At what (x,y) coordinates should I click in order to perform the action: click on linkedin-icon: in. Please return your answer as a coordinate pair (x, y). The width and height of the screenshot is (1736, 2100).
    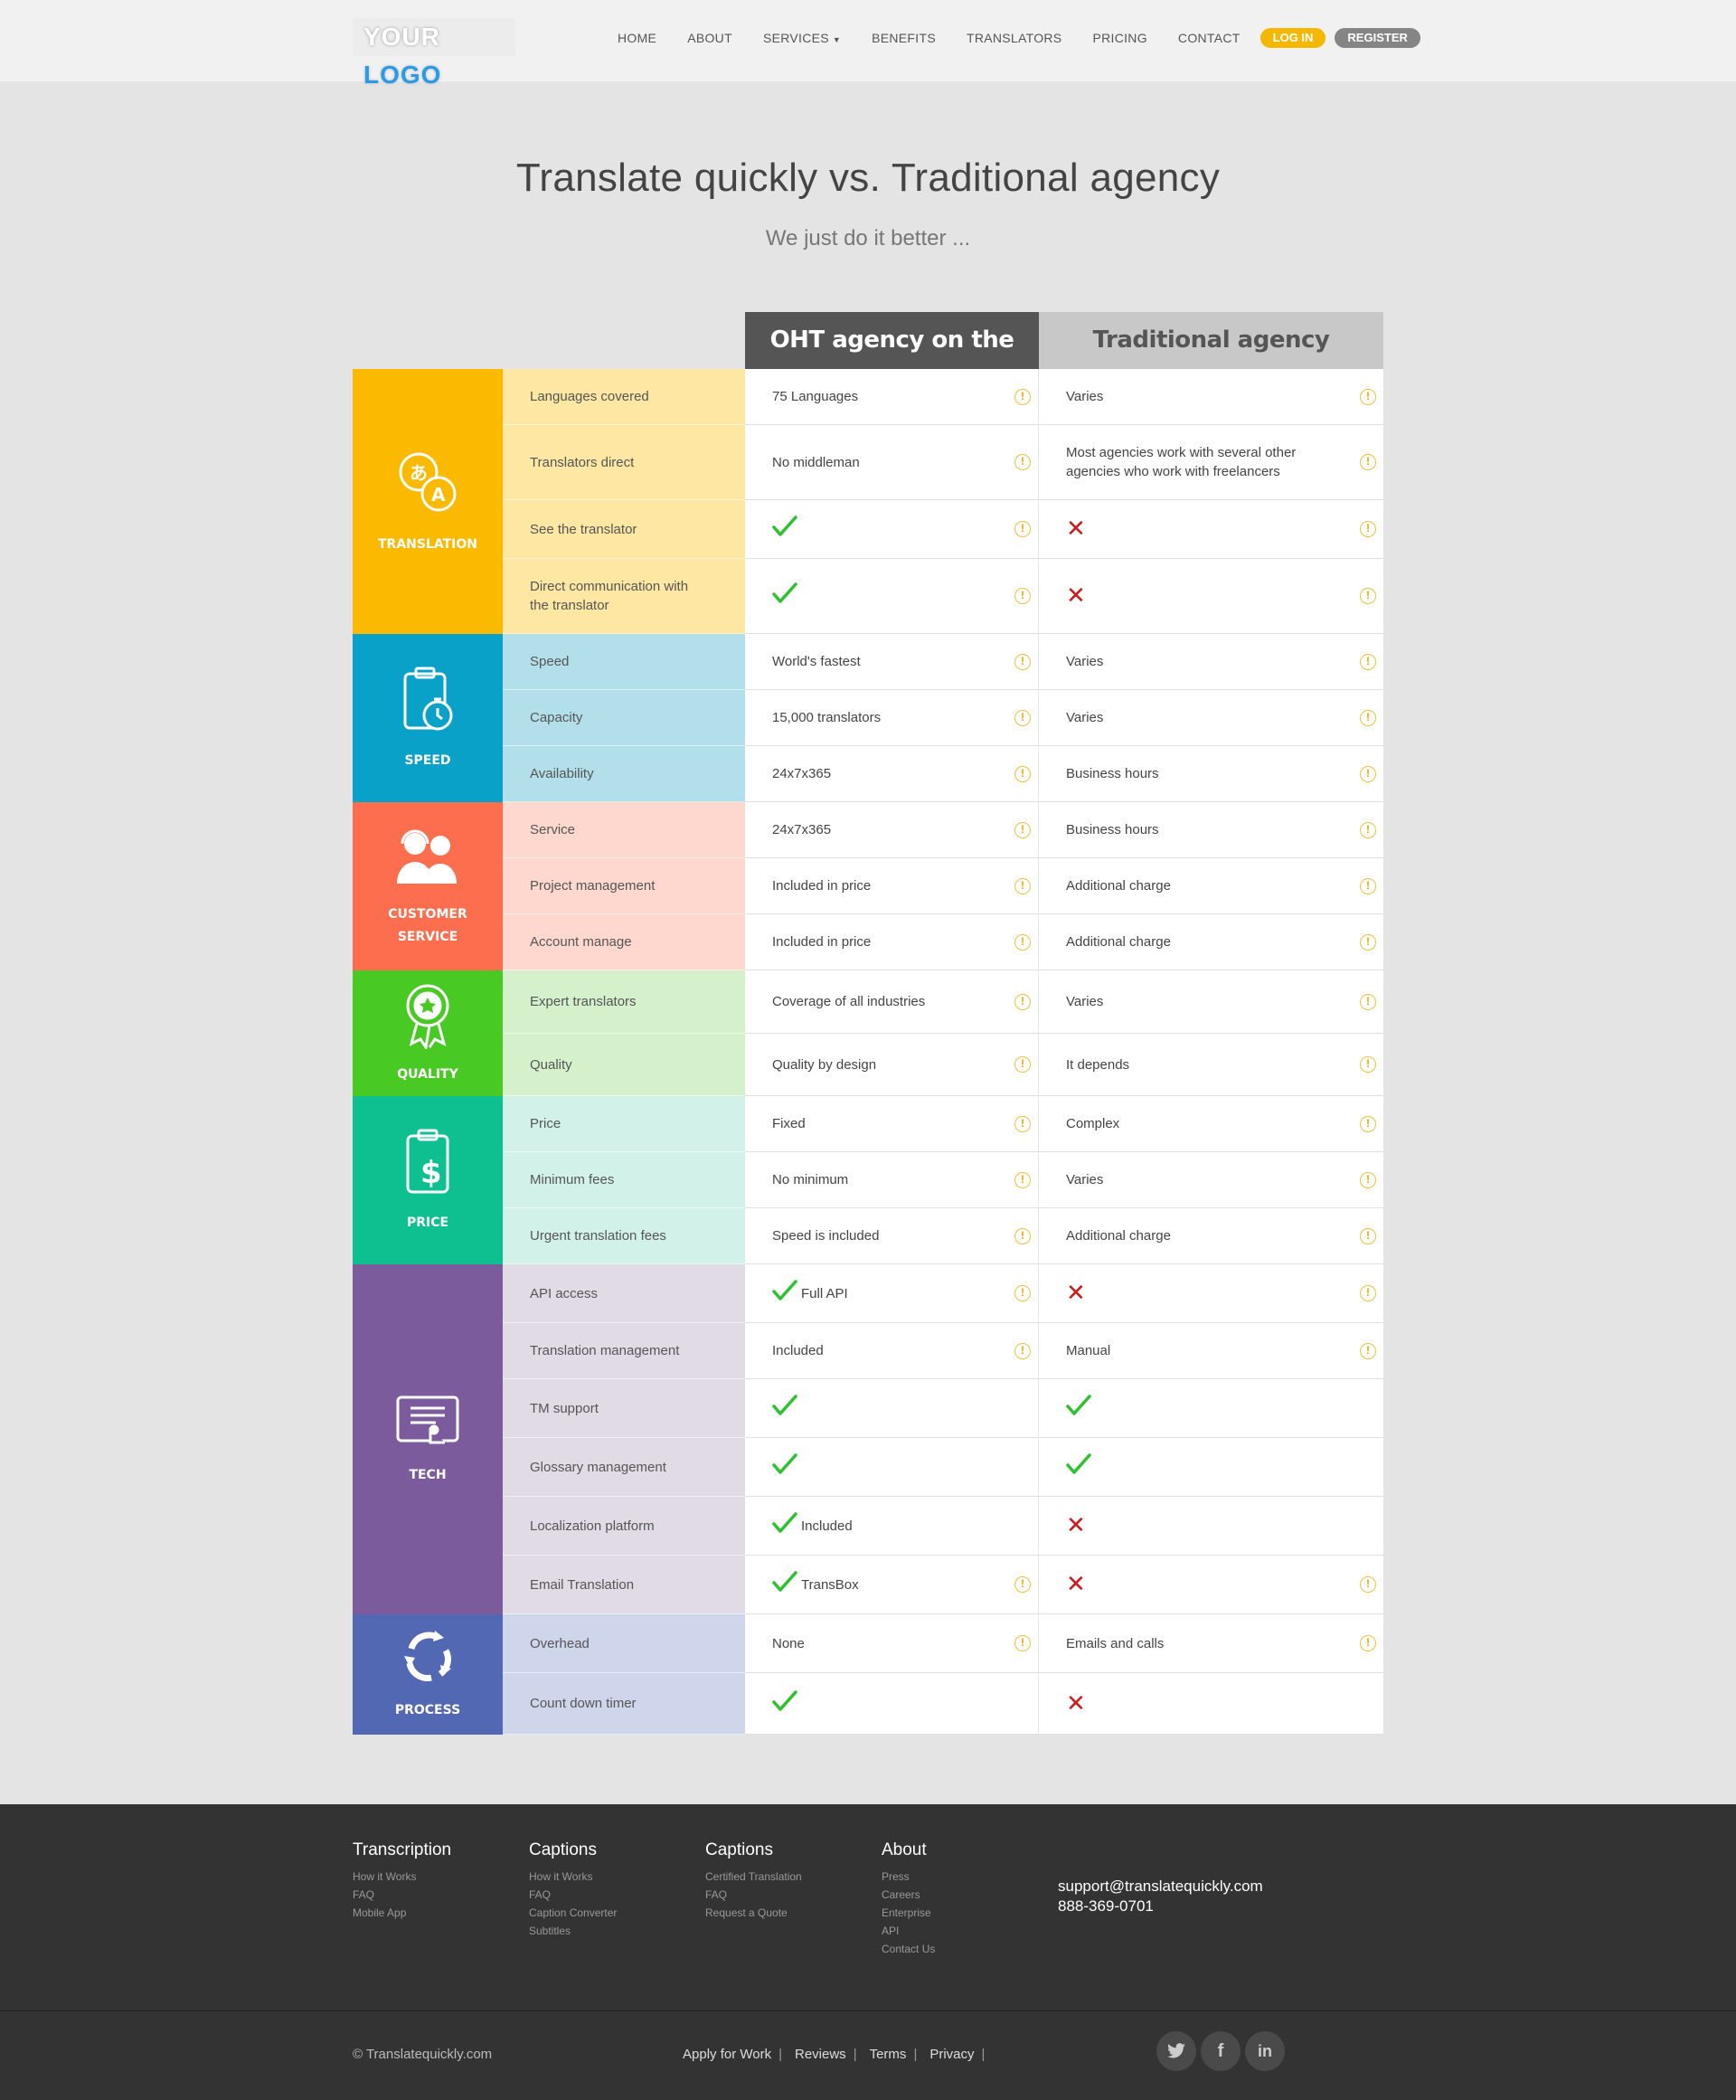
    Looking at the image, I should click on (1265, 2051).